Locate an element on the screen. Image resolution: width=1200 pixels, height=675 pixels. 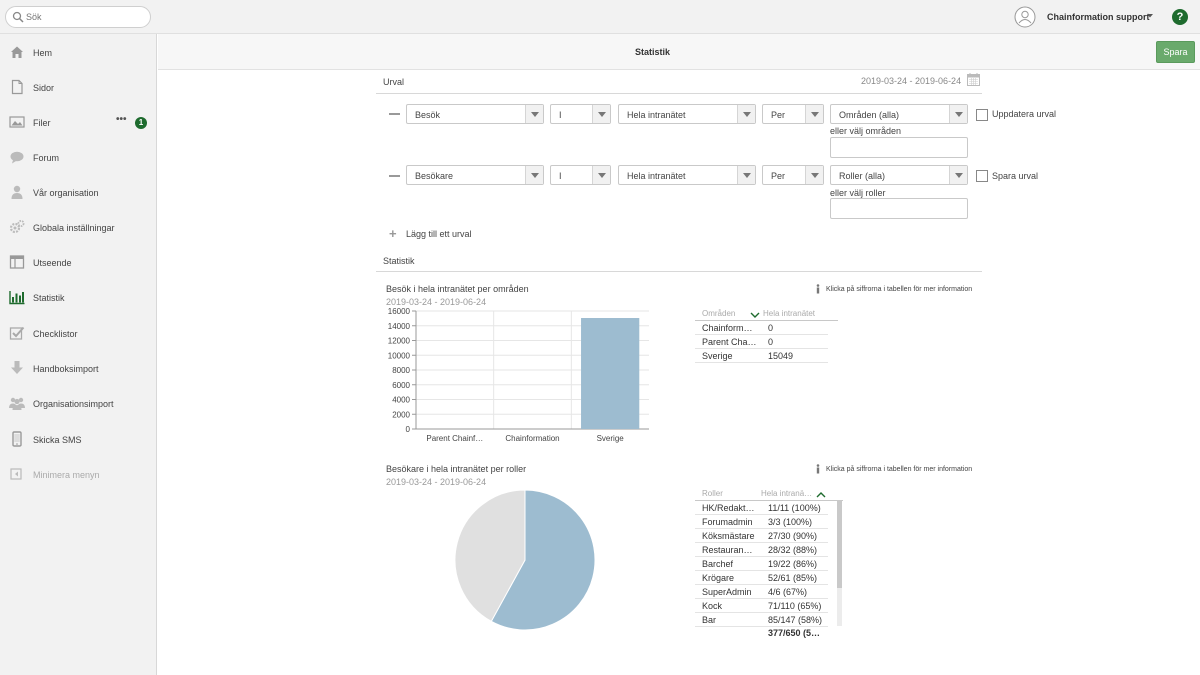
add-selection-button: + Lägg till ett urval is located at coordinates (449, 234).